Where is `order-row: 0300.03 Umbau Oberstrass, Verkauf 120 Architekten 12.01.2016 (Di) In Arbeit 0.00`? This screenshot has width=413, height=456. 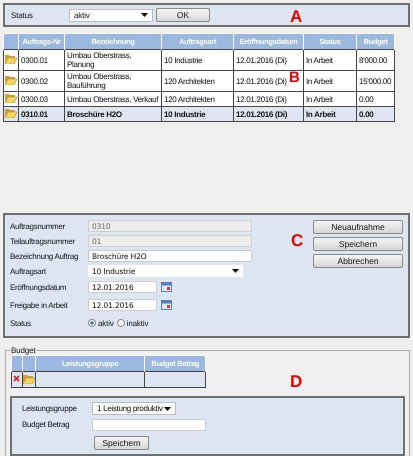 order-row: 0300.03 Umbau Oberstrass, Verkauf 120 Architekten 12.01.2016 (Di) In Arbeit 0.00 is located at coordinates (199, 99).